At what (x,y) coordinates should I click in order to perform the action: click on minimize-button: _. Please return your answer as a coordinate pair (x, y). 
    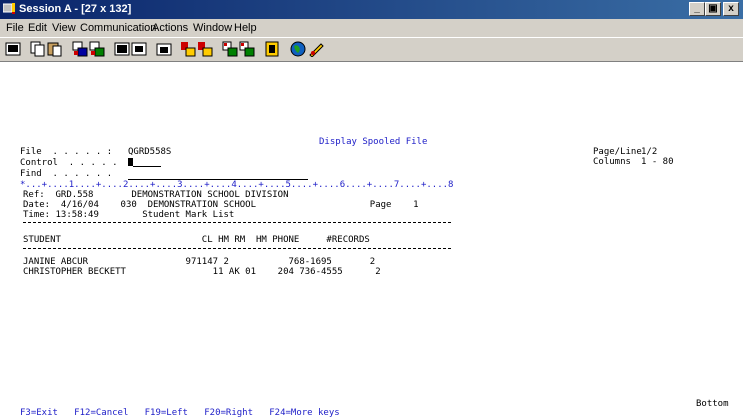
    Looking at the image, I should click on (697, 9).